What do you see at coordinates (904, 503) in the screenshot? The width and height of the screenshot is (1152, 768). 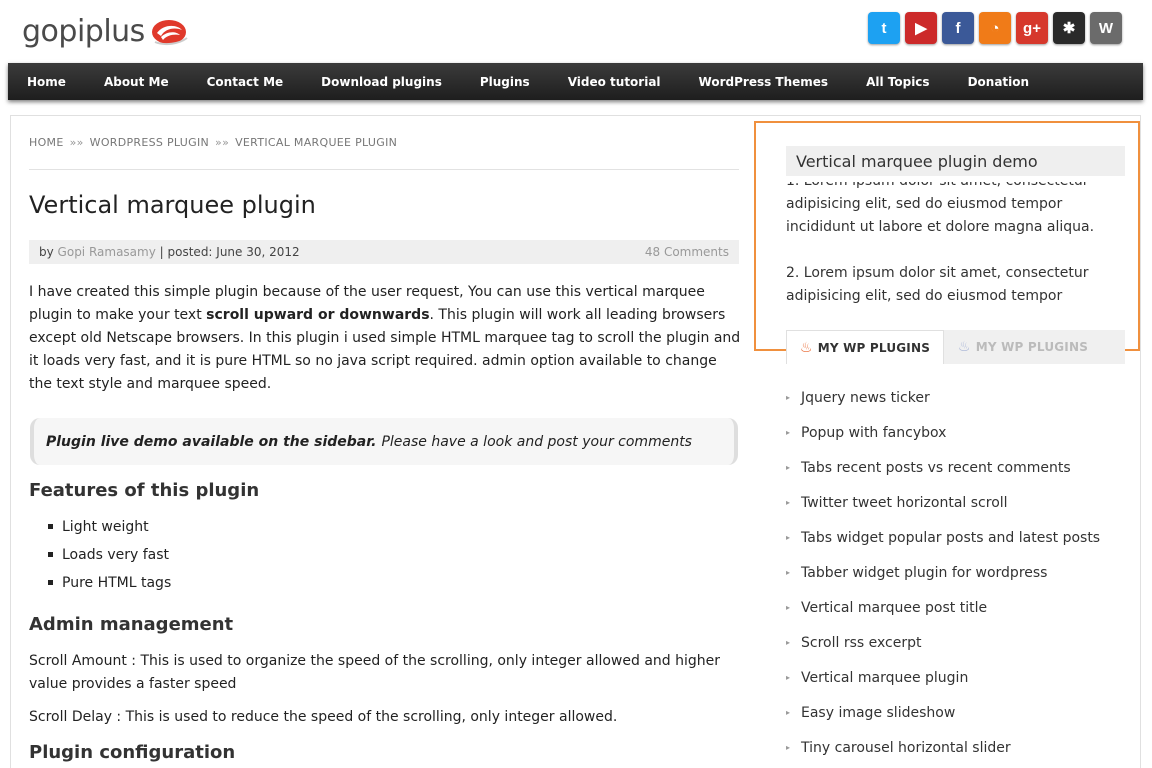 I see `plugin-link: Twitter tweet horizontal scroll` at bounding box center [904, 503].